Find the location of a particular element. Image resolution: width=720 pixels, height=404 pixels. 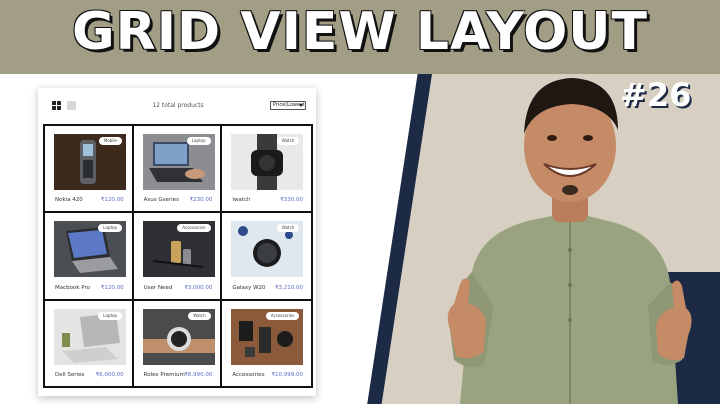

video-title: GRID VIEW LAYOUT is located at coordinates (359, 32).